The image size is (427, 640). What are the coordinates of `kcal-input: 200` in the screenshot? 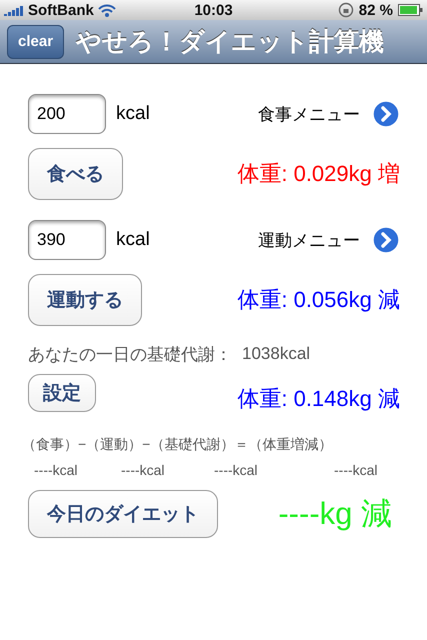 It's located at (67, 114).